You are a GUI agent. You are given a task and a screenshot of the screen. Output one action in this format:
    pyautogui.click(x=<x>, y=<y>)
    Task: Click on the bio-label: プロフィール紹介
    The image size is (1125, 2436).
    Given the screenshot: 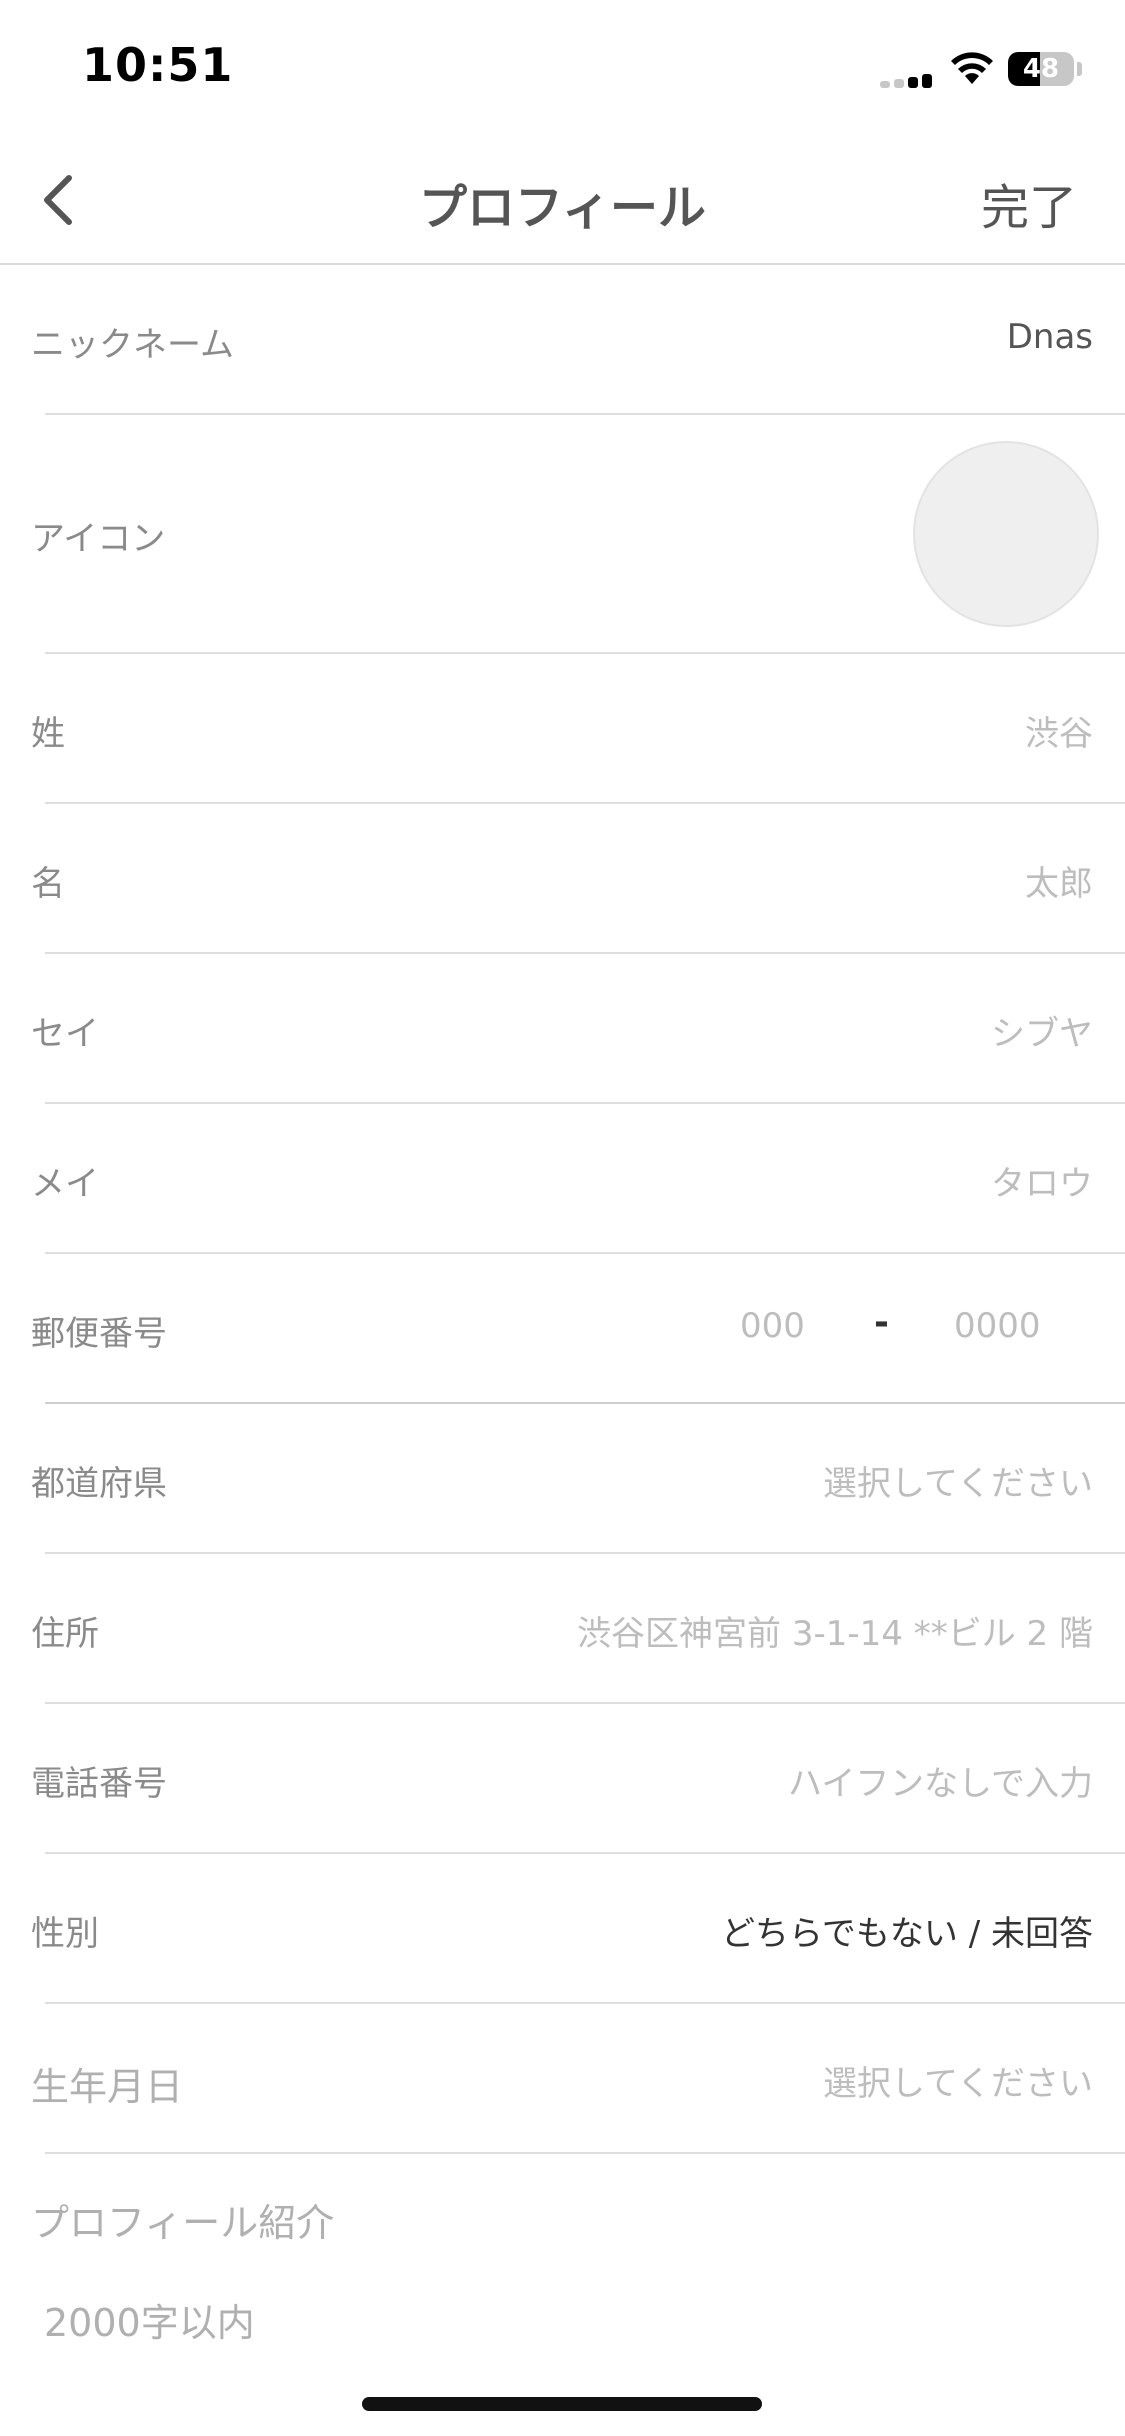 What is the action you would take?
    pyautogui.click(x=183, y=2223)
    